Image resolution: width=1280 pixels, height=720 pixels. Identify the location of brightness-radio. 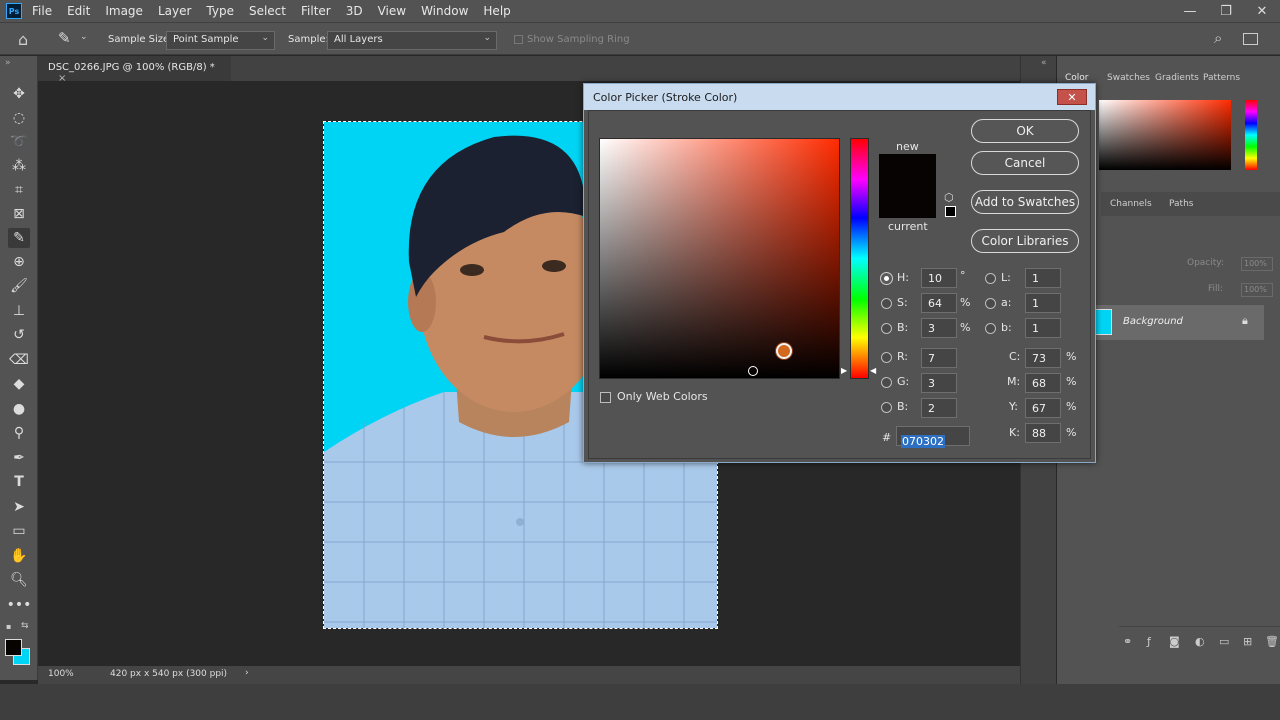
(886, 328).